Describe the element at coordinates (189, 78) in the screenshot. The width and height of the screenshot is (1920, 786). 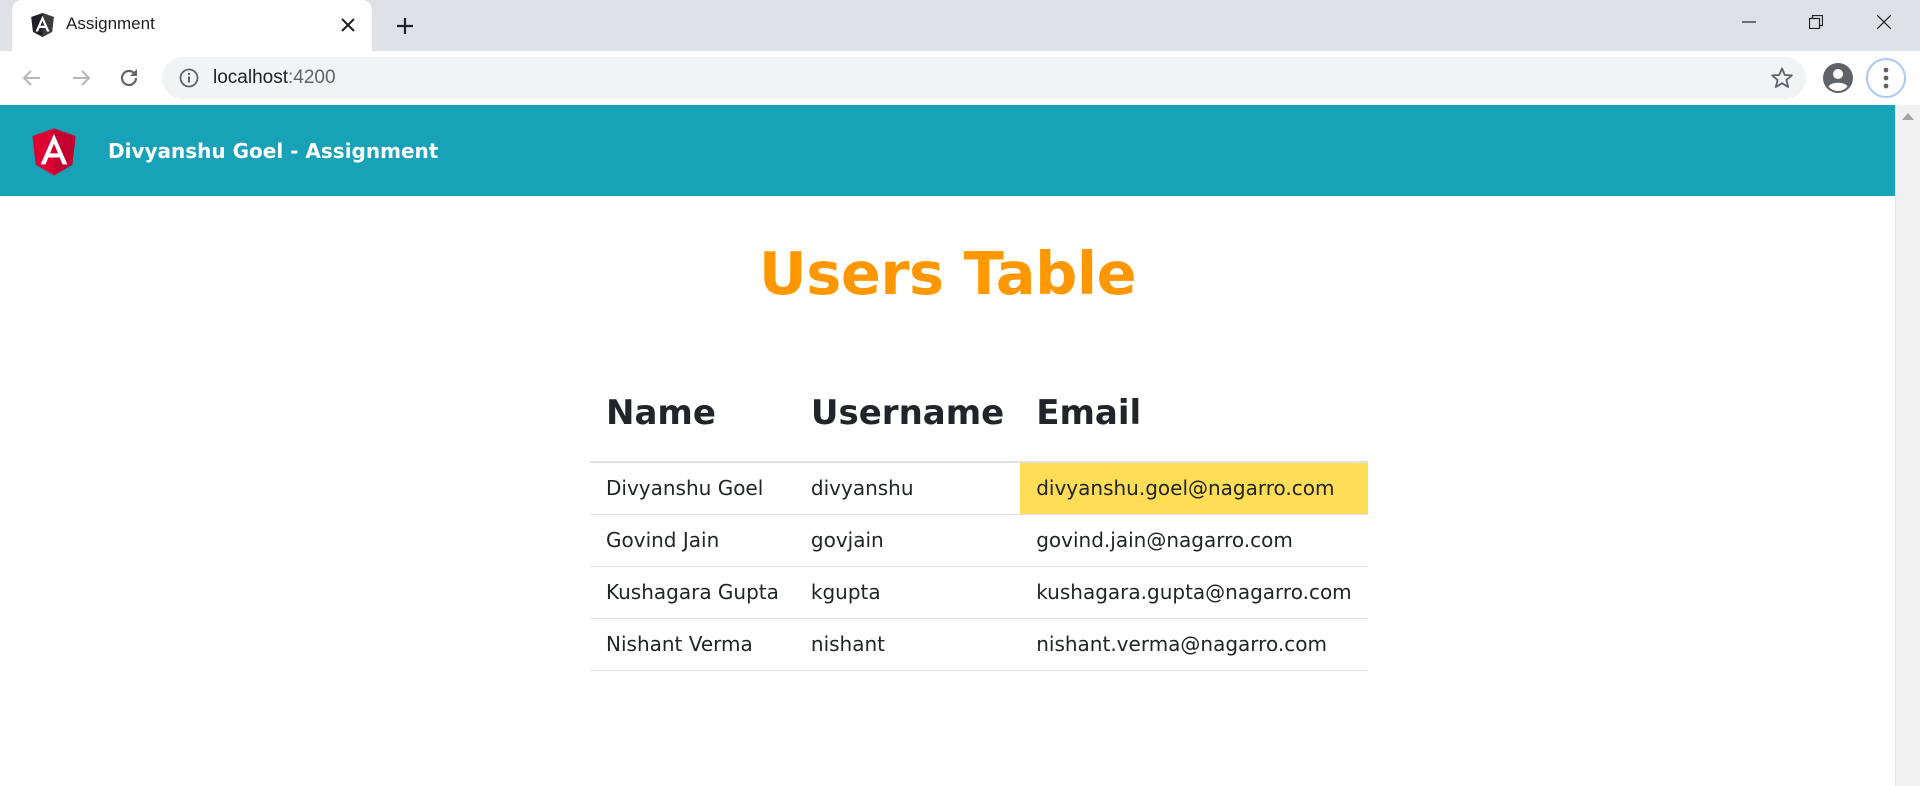
I see `site-info-icon` at that location.